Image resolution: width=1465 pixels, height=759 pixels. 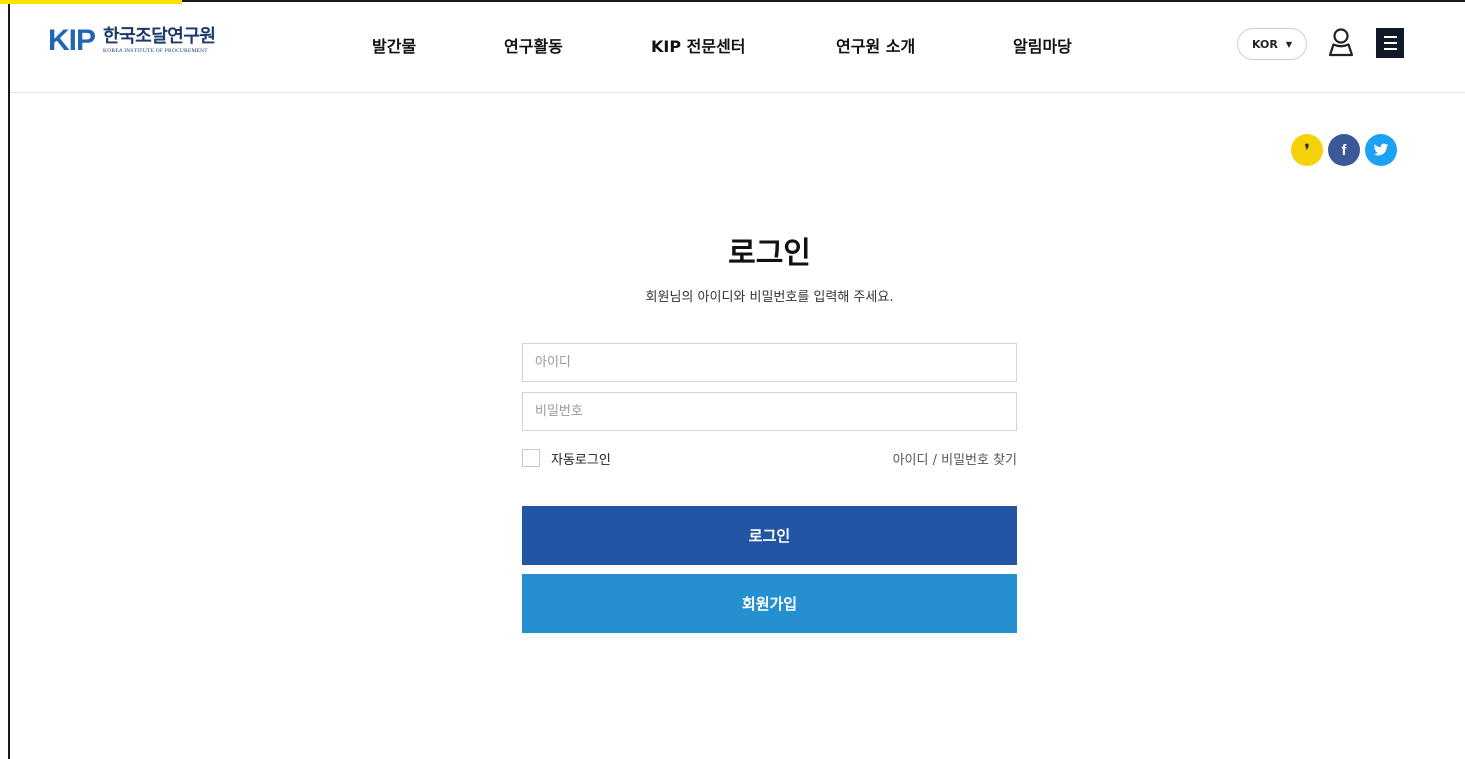 I want to click on page-title: 로그인, so click(x=769, y=253).